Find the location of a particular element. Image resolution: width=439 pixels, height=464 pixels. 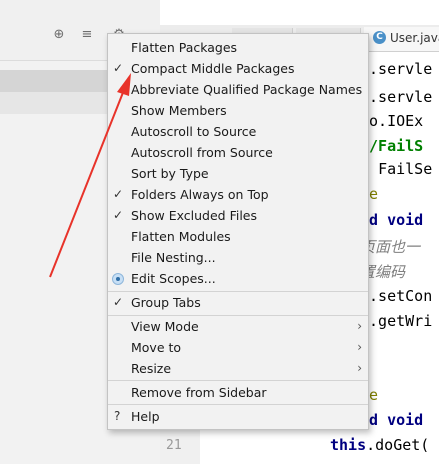

code-text: FailSe is located at coordinates (405, 169).